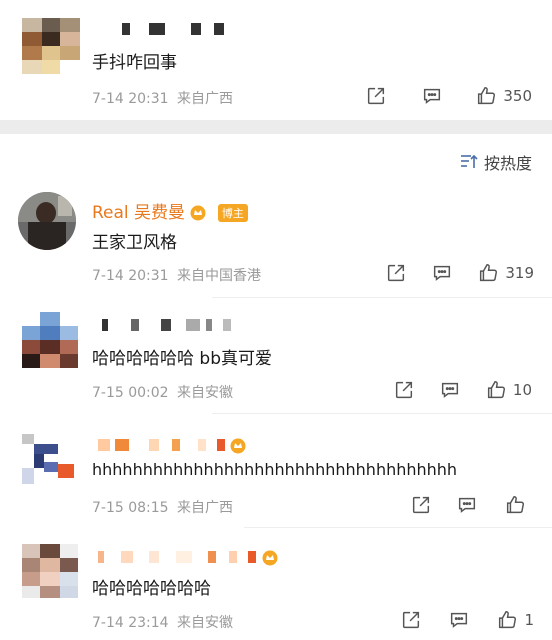  I want to click on username: Real 吴费曼 博主, so click(170, 210).